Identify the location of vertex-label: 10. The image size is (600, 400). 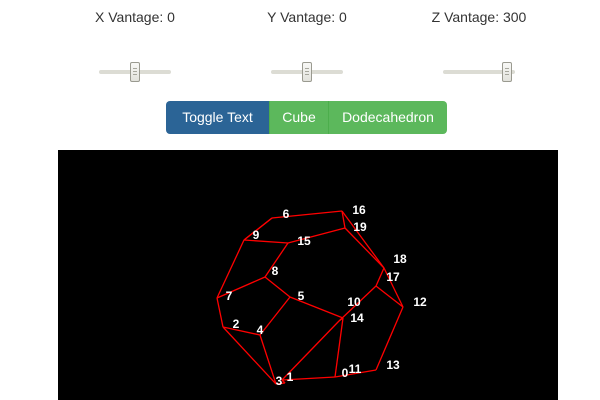
(354, 302).